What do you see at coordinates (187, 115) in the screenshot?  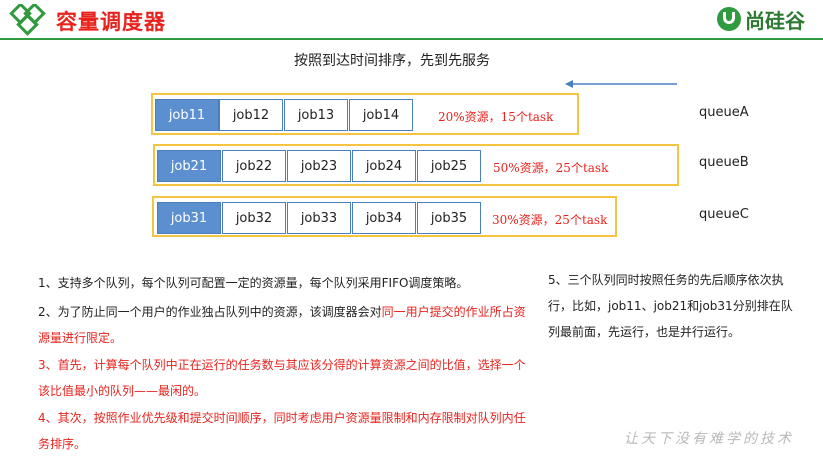 I see `job-cell: job11` at bounding box center [187, 115].